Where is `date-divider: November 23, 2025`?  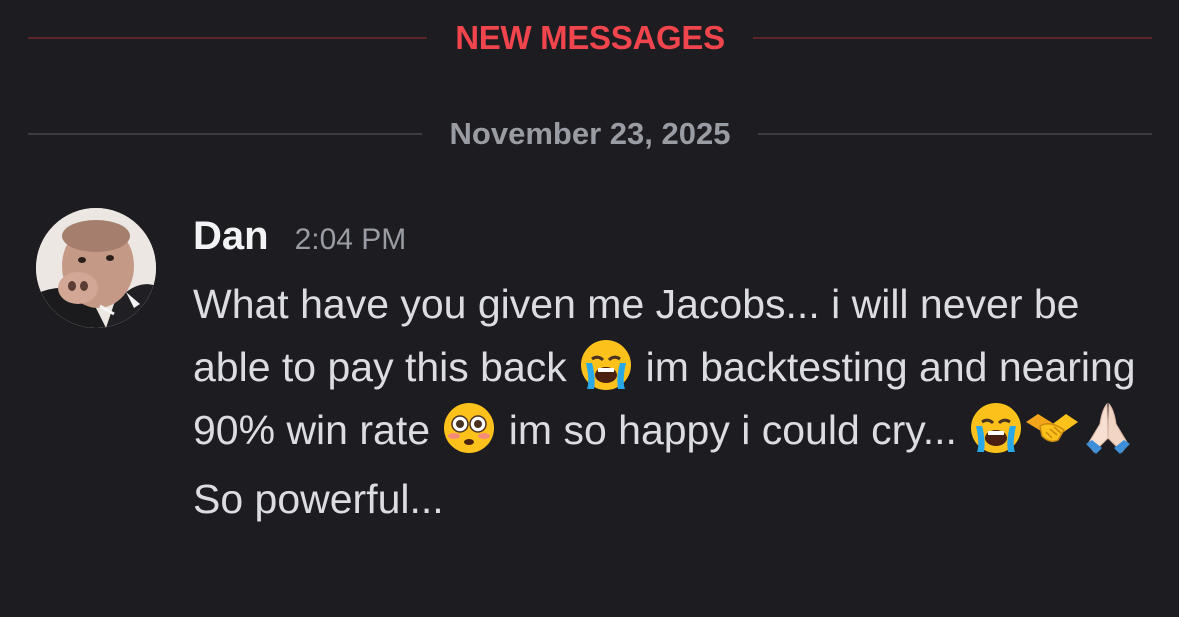
date-divider: November 23, 2025 is located at coordinates (590, 134).